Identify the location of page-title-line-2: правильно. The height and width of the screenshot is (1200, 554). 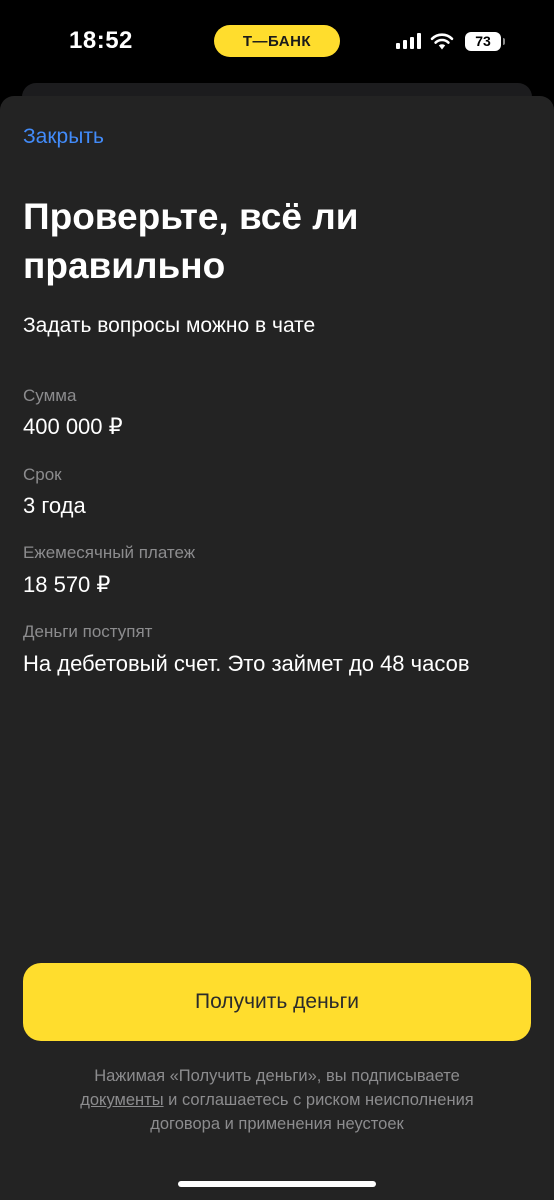
(124, 265).